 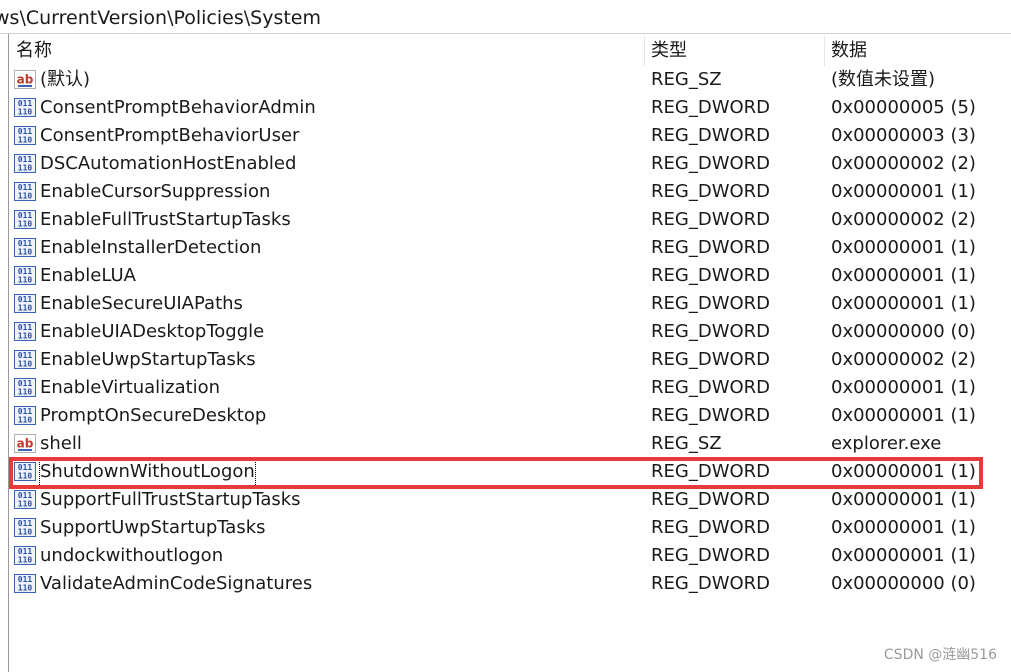 I want to click on value-name: EnableFullTrustStartupTasks, so click(x=165, y=220).